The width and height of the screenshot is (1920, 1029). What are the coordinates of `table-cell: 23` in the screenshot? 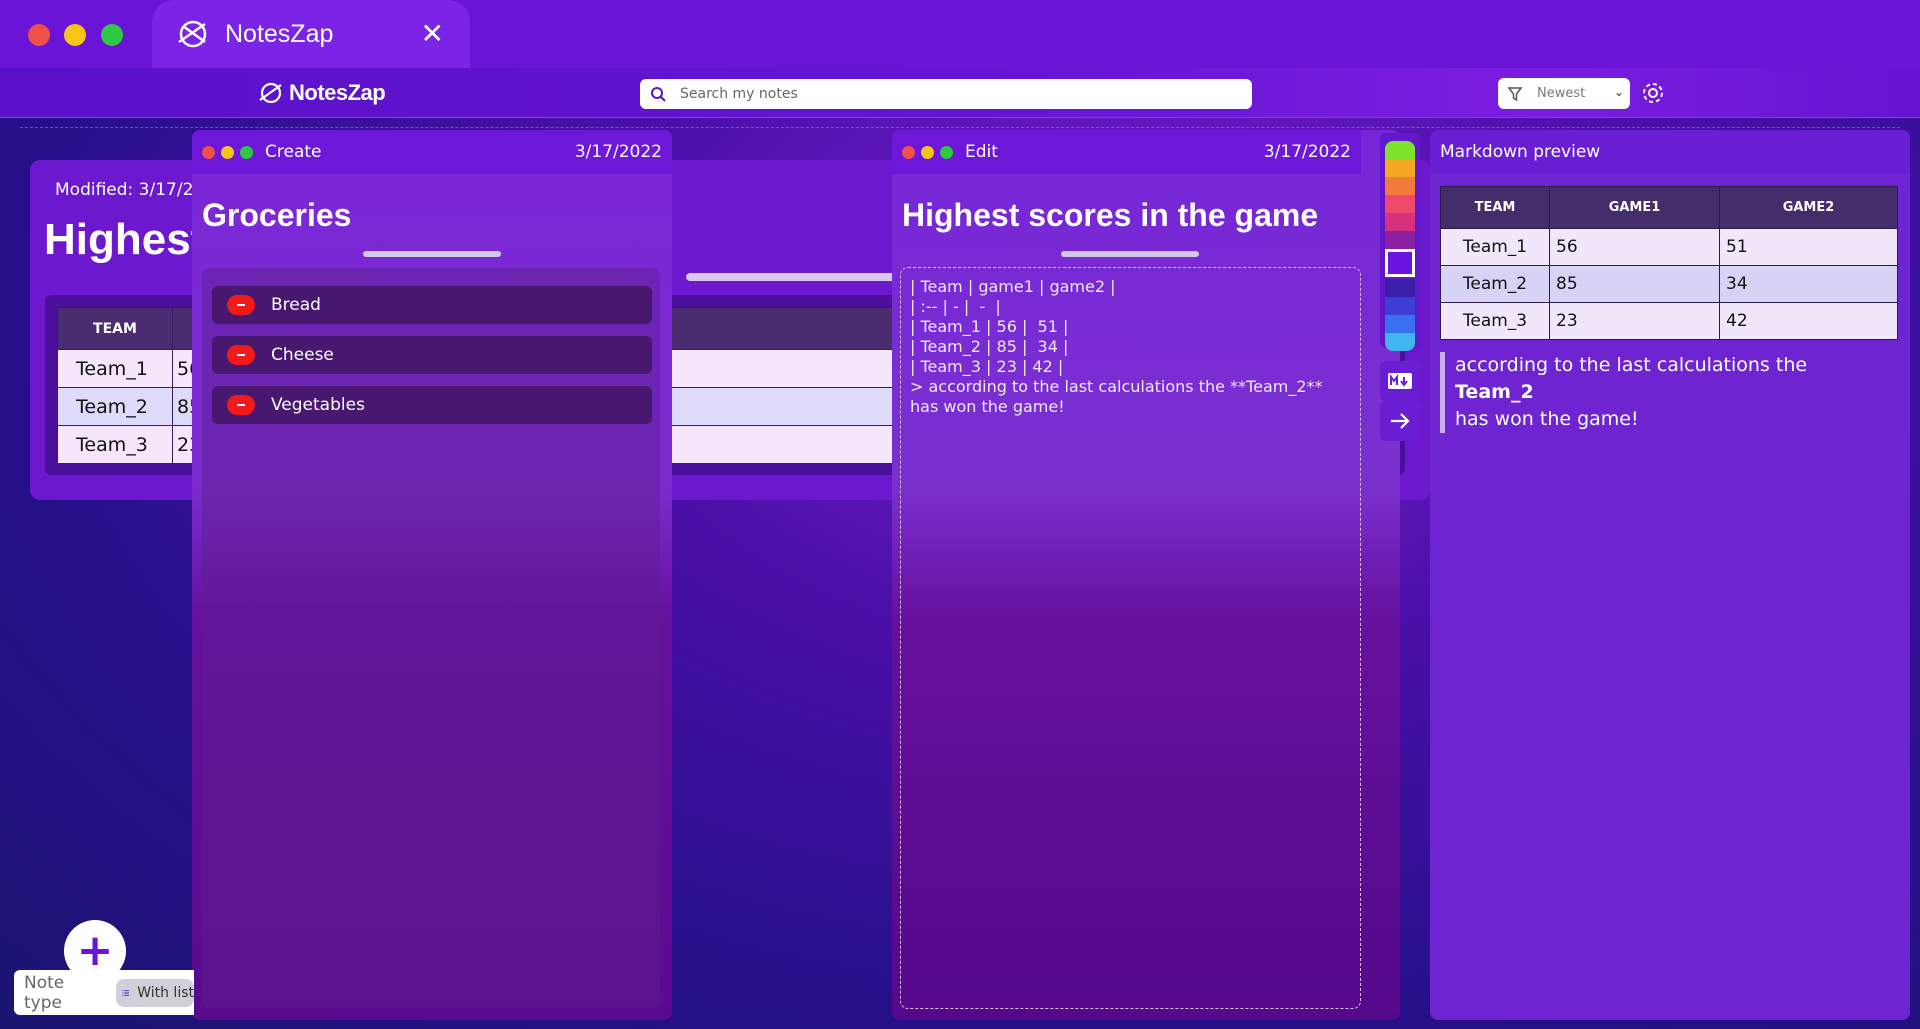 It's located at (1634, 321).